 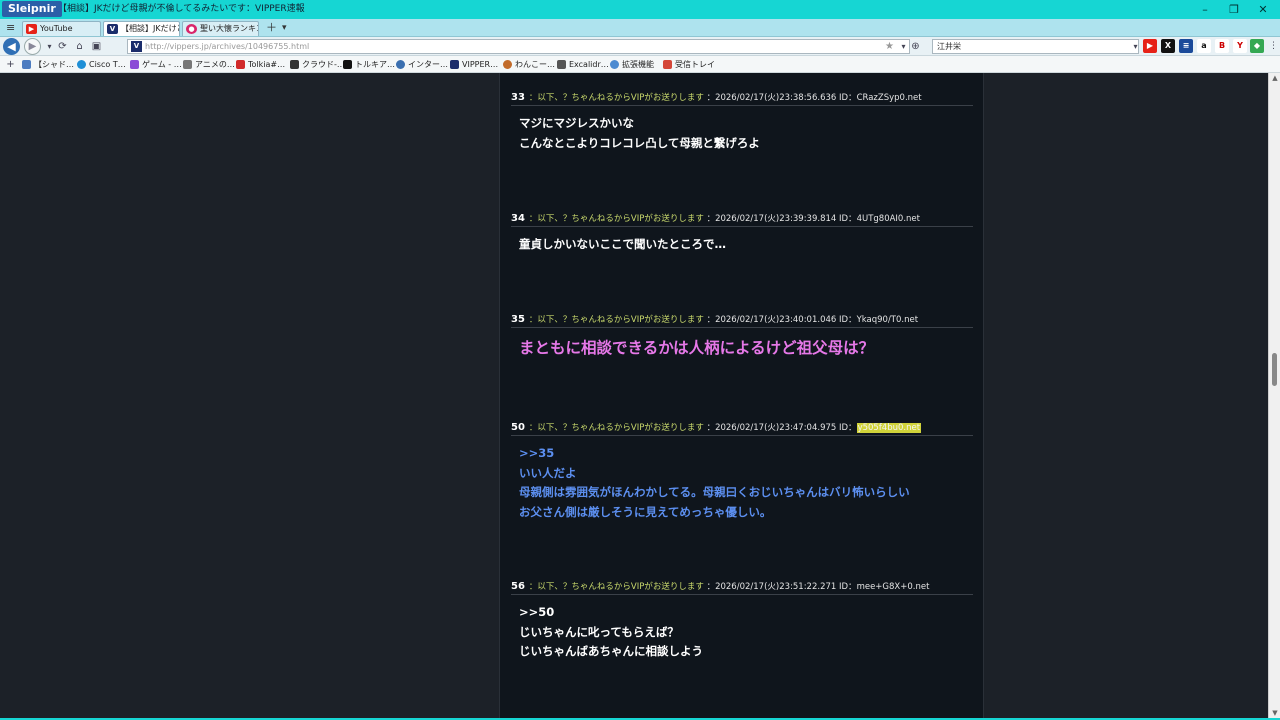 I want to click on site-icon: ●, so click(x=191, y=29).